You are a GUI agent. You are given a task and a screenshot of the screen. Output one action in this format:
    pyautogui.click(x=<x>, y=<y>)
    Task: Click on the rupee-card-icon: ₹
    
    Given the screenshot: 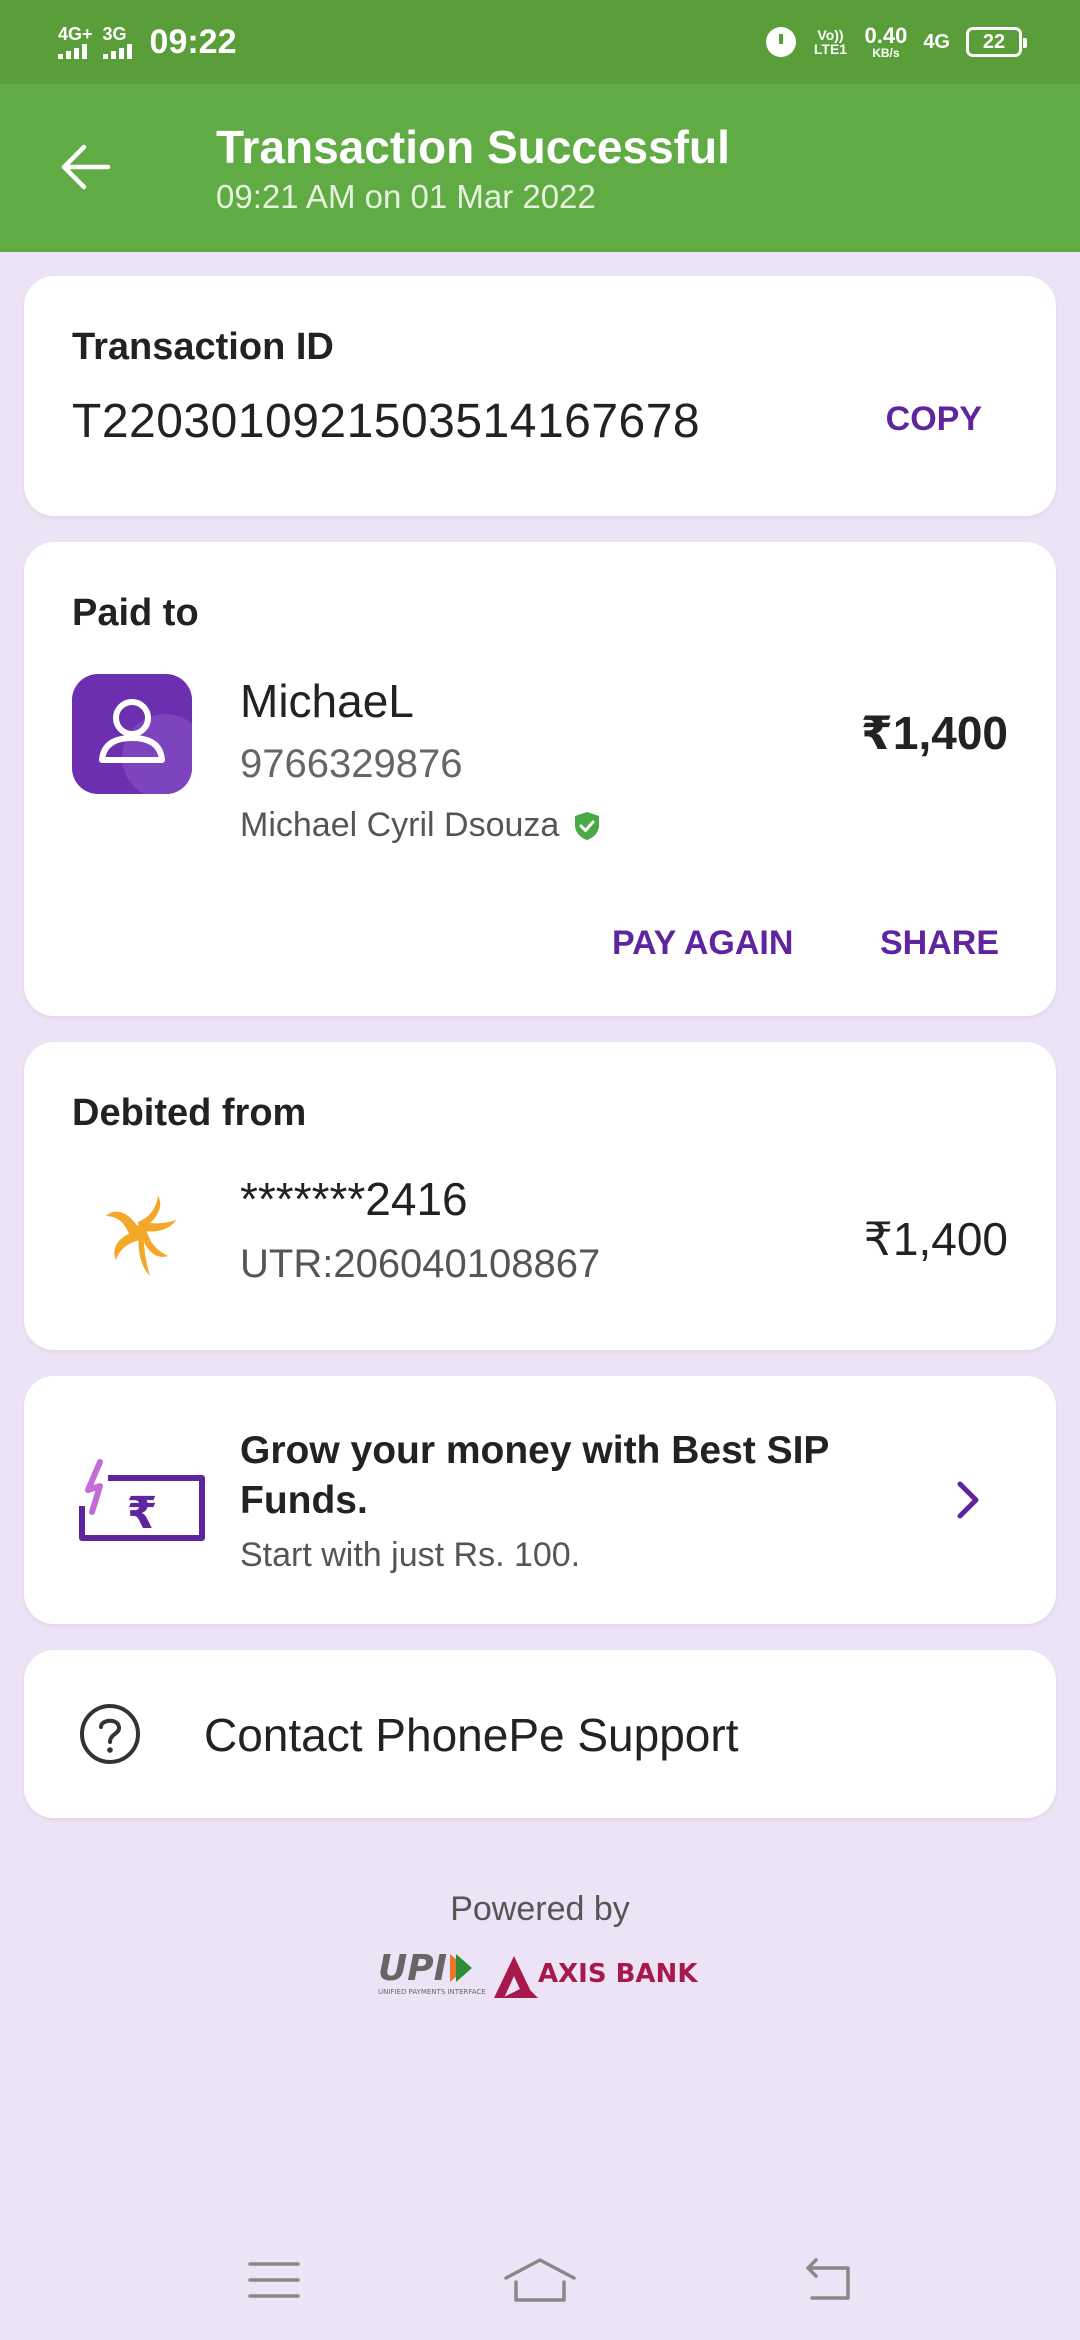 What is the action you would take?
    pyautogui.click(x=142, y=1500)
    